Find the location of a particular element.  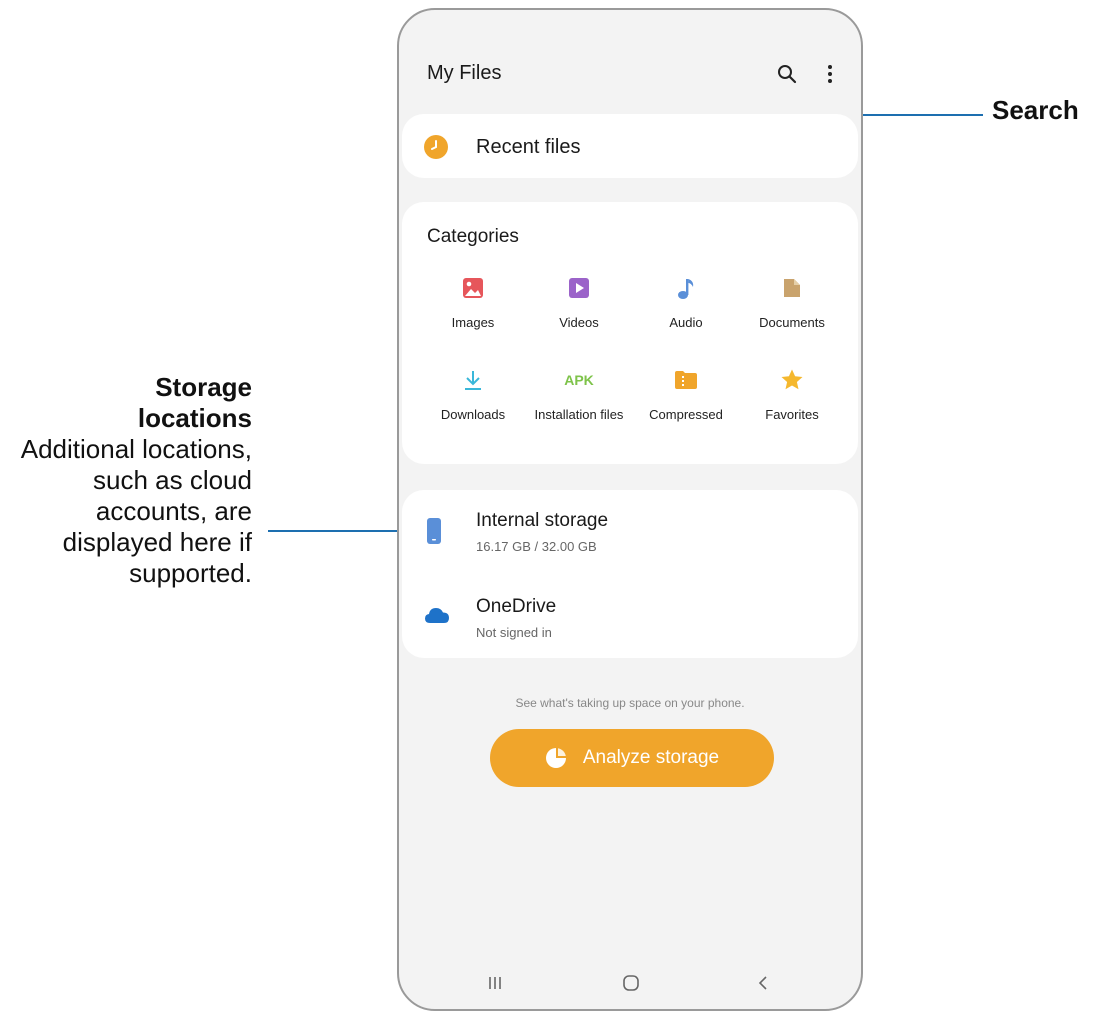

storage-name: Internal storage is located at coordinates (542, 520).